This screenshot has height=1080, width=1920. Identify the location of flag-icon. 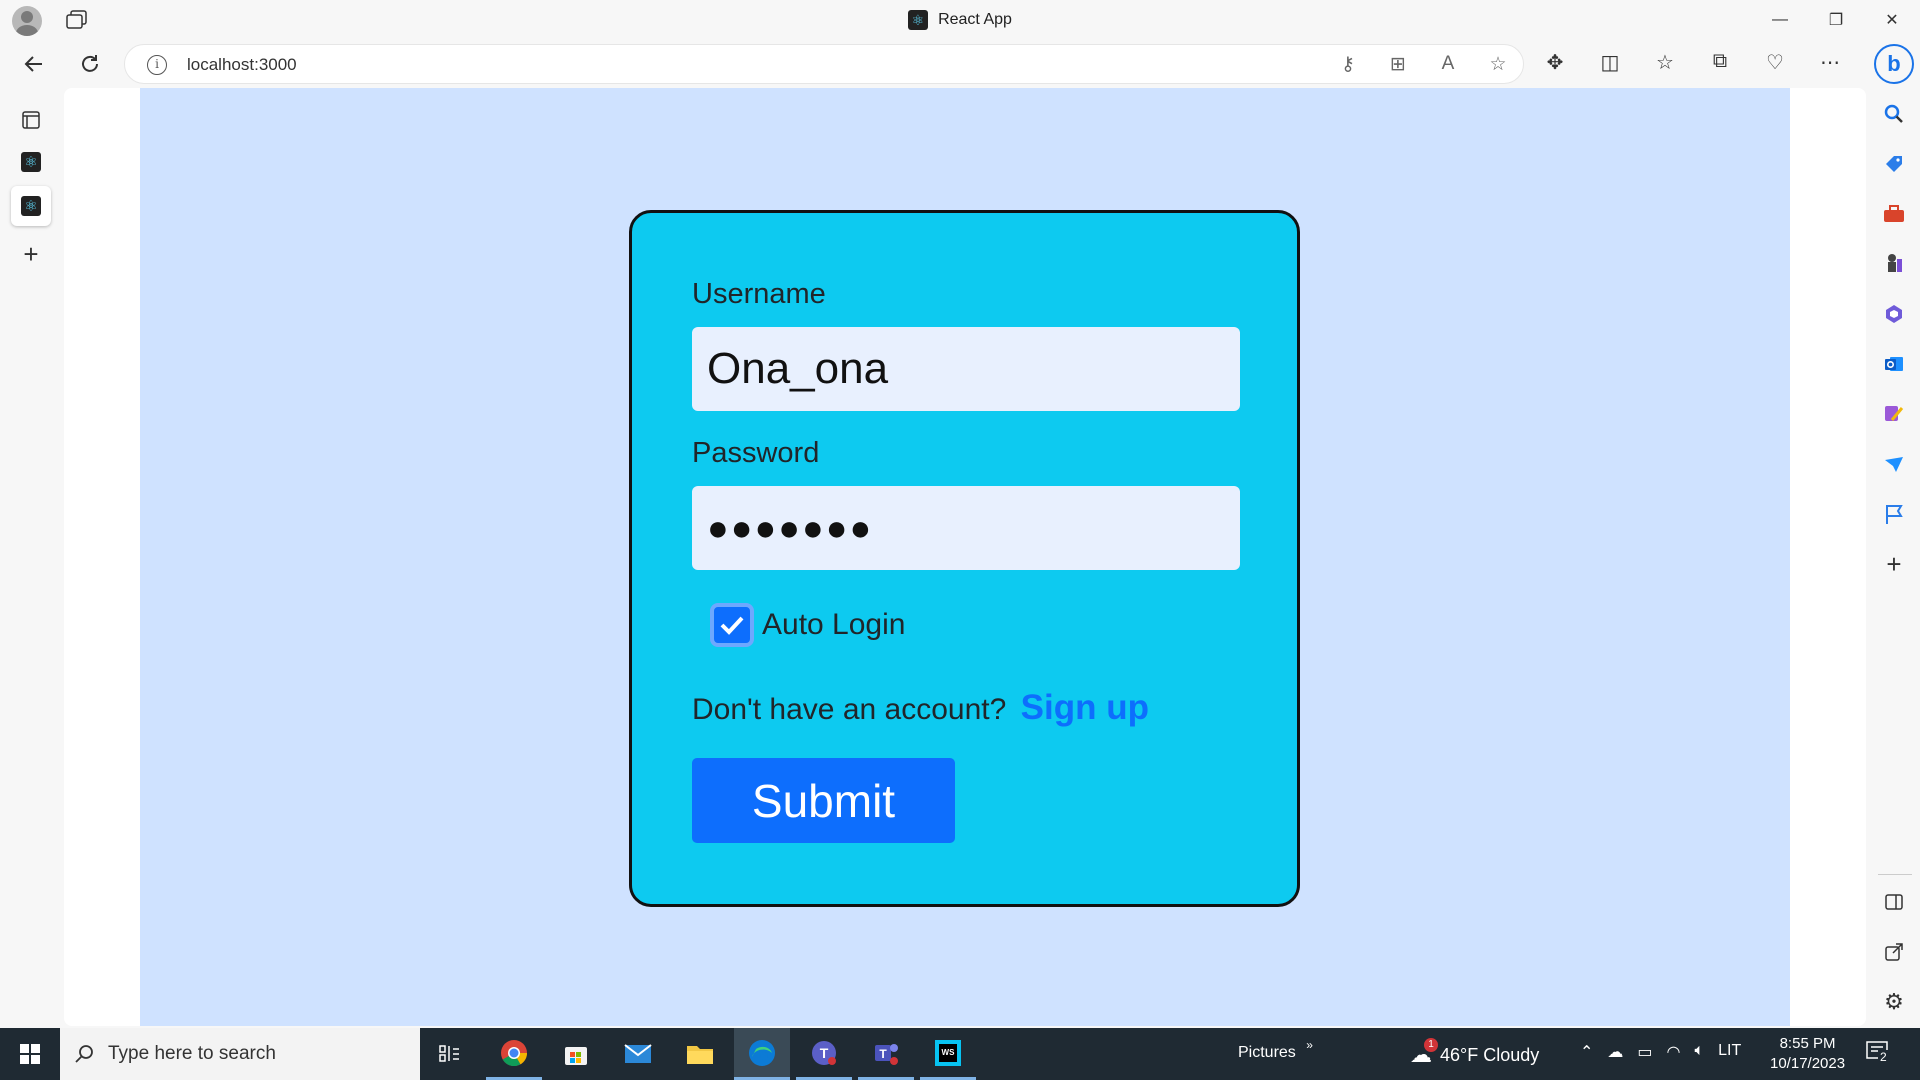
(1894, 514).